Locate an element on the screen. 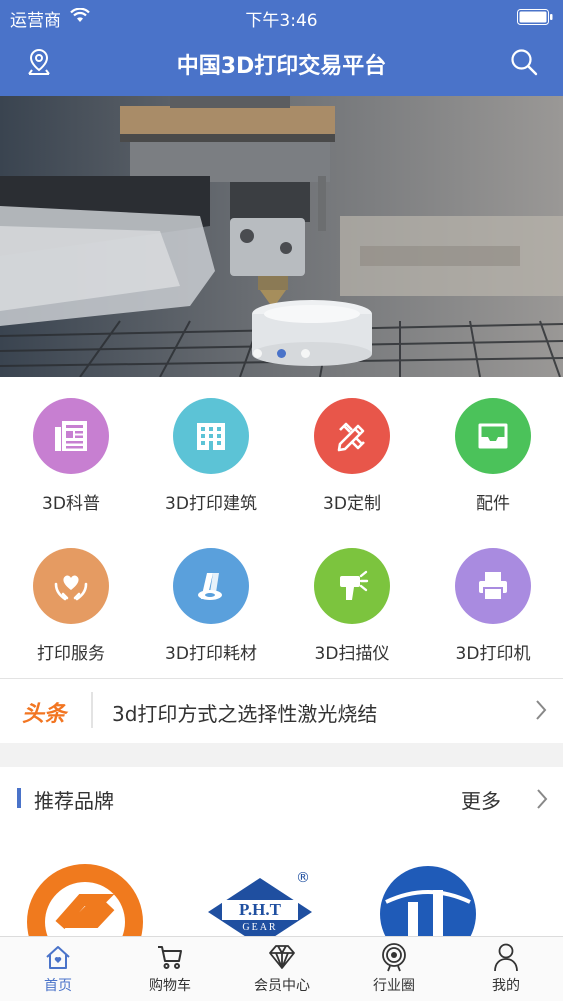  headline-row: 头条 3d打印方式之选择性激光烧结 is located at coordinates (281, 711).